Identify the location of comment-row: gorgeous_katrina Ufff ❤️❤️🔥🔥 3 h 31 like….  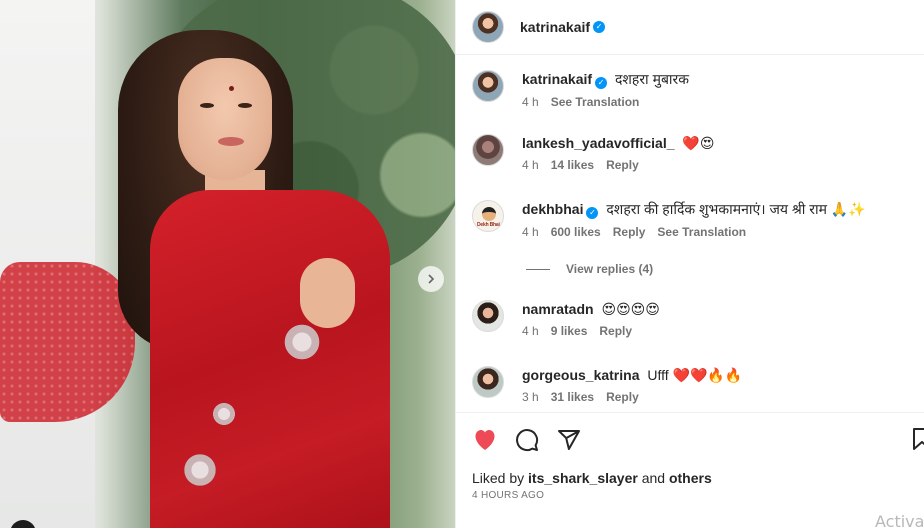
(607, 385).